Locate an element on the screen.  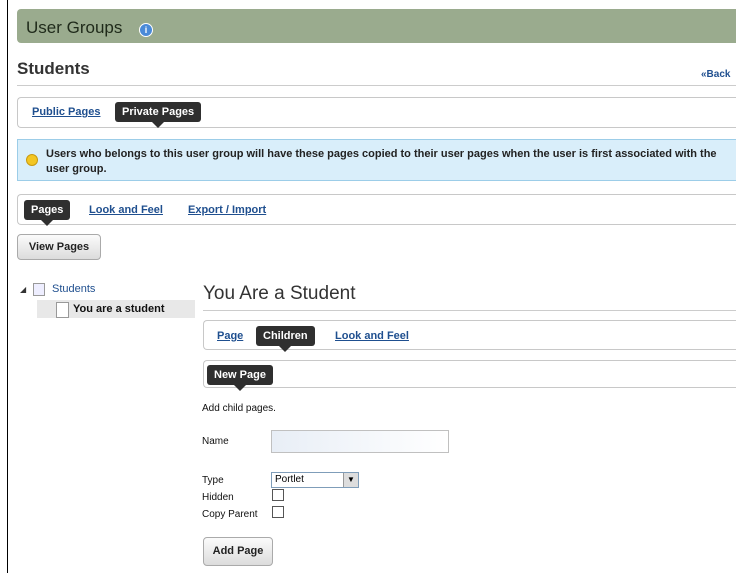
lightbulb-icon is located at coordinates (32, 160).